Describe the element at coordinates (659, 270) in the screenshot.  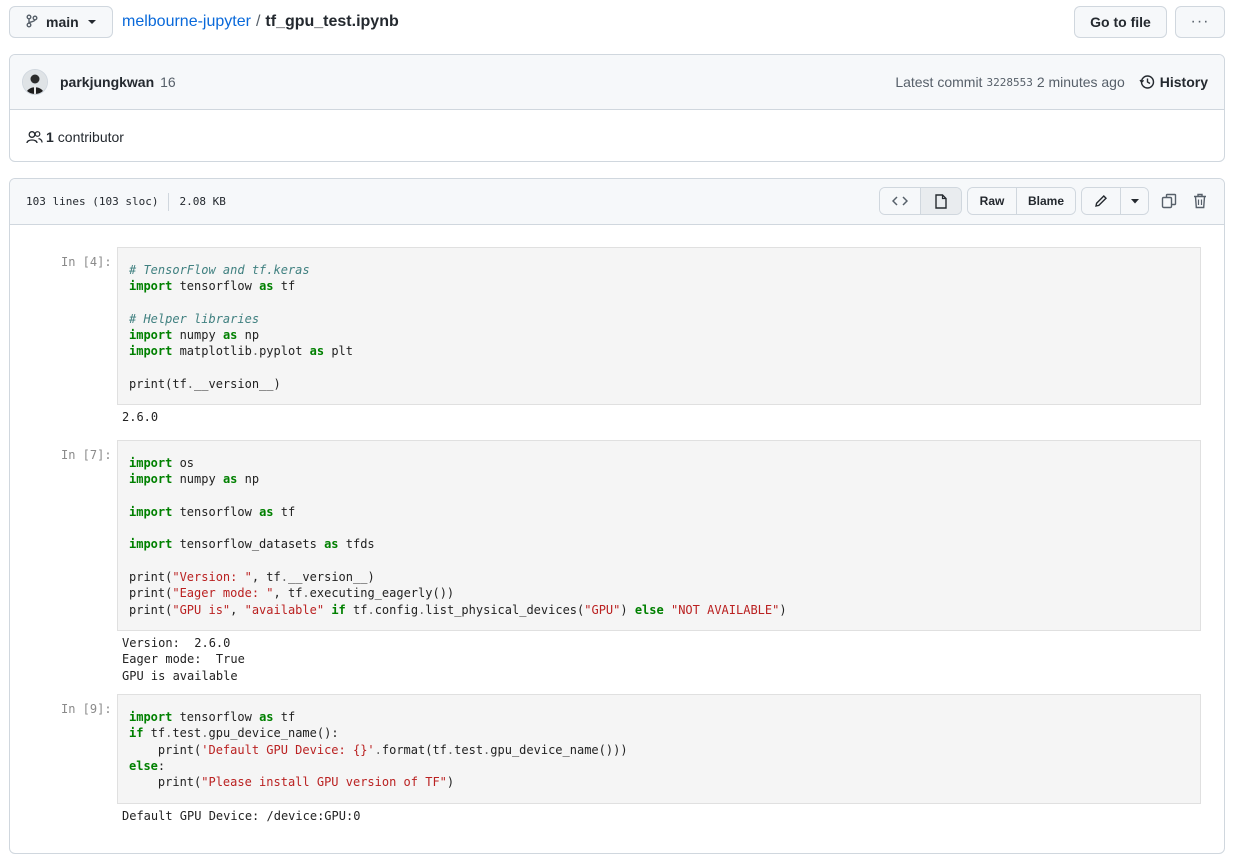
I see `code-line: # TensorFlow and tf.keras` at that location.